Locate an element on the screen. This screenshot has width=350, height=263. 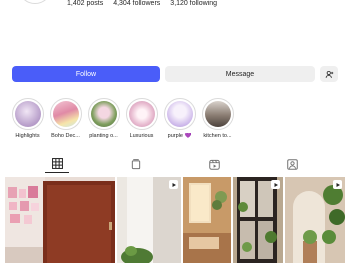
highlight-item: Highlights is located at coordinates (27, 118).